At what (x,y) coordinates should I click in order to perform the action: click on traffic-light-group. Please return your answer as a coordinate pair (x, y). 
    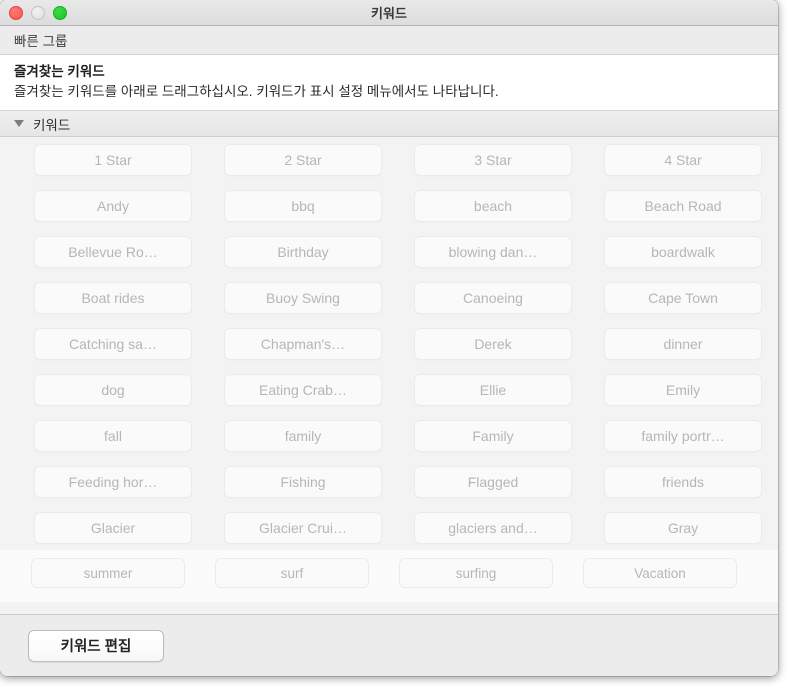
    Looking at the image, I should click on (38, 12).